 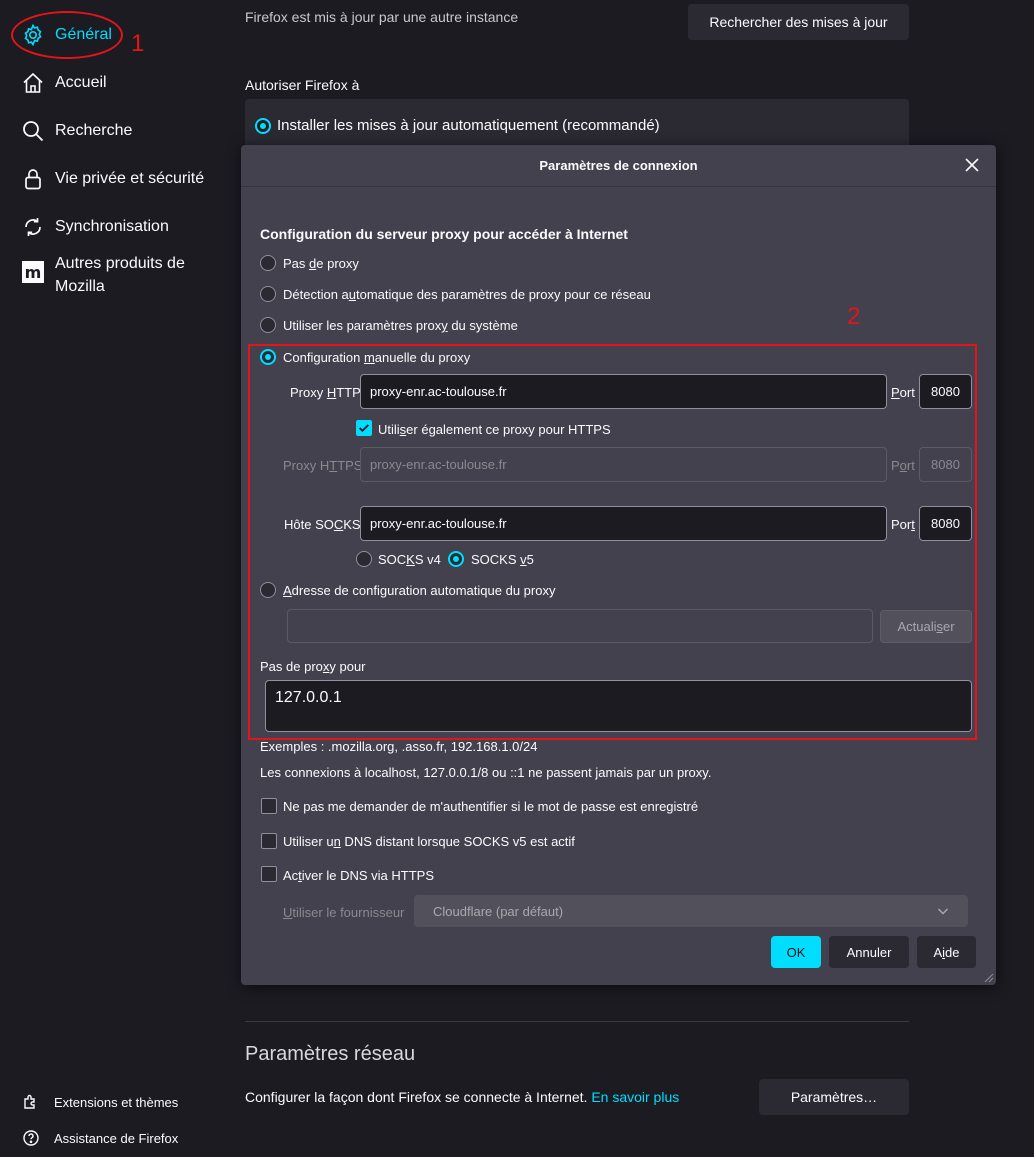 I want to click on also-https-label: Utiliser également ce proxy pour HTTPS, so click(x=494, y=429).